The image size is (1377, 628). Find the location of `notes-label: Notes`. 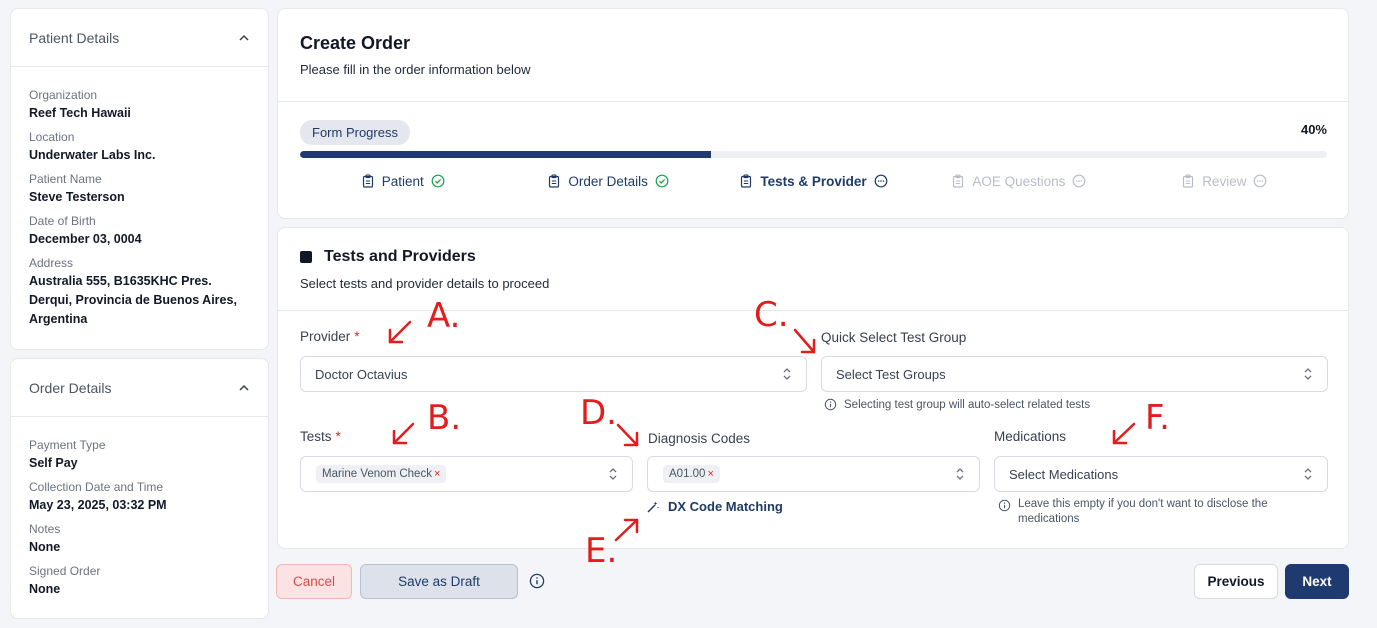

notes-label: Notes is located at coordinates (45, 529).